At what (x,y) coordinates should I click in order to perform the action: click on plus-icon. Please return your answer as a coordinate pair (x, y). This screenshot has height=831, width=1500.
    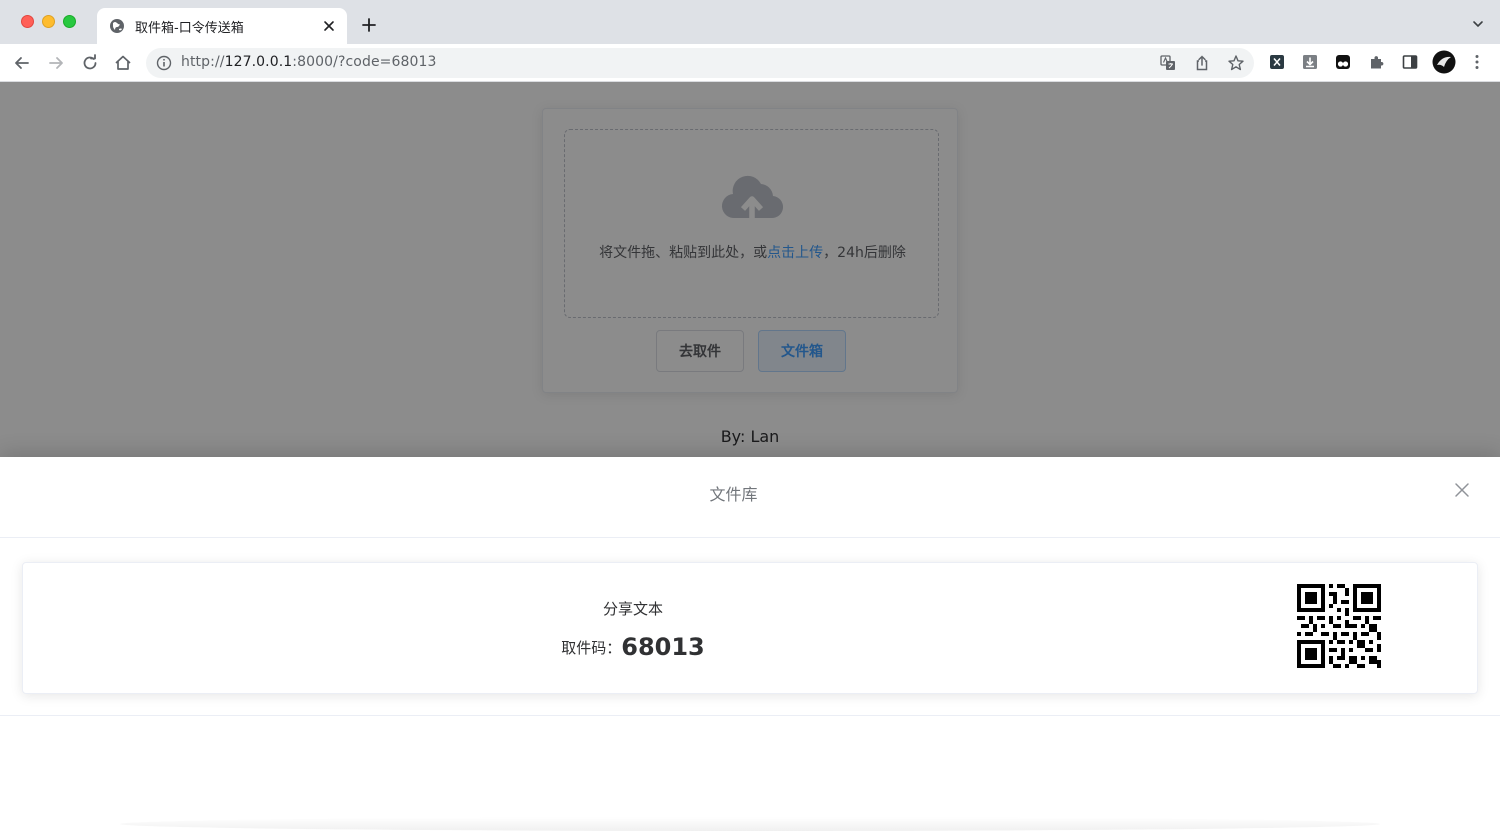
    Looking at the image, I should click on (369, 25).